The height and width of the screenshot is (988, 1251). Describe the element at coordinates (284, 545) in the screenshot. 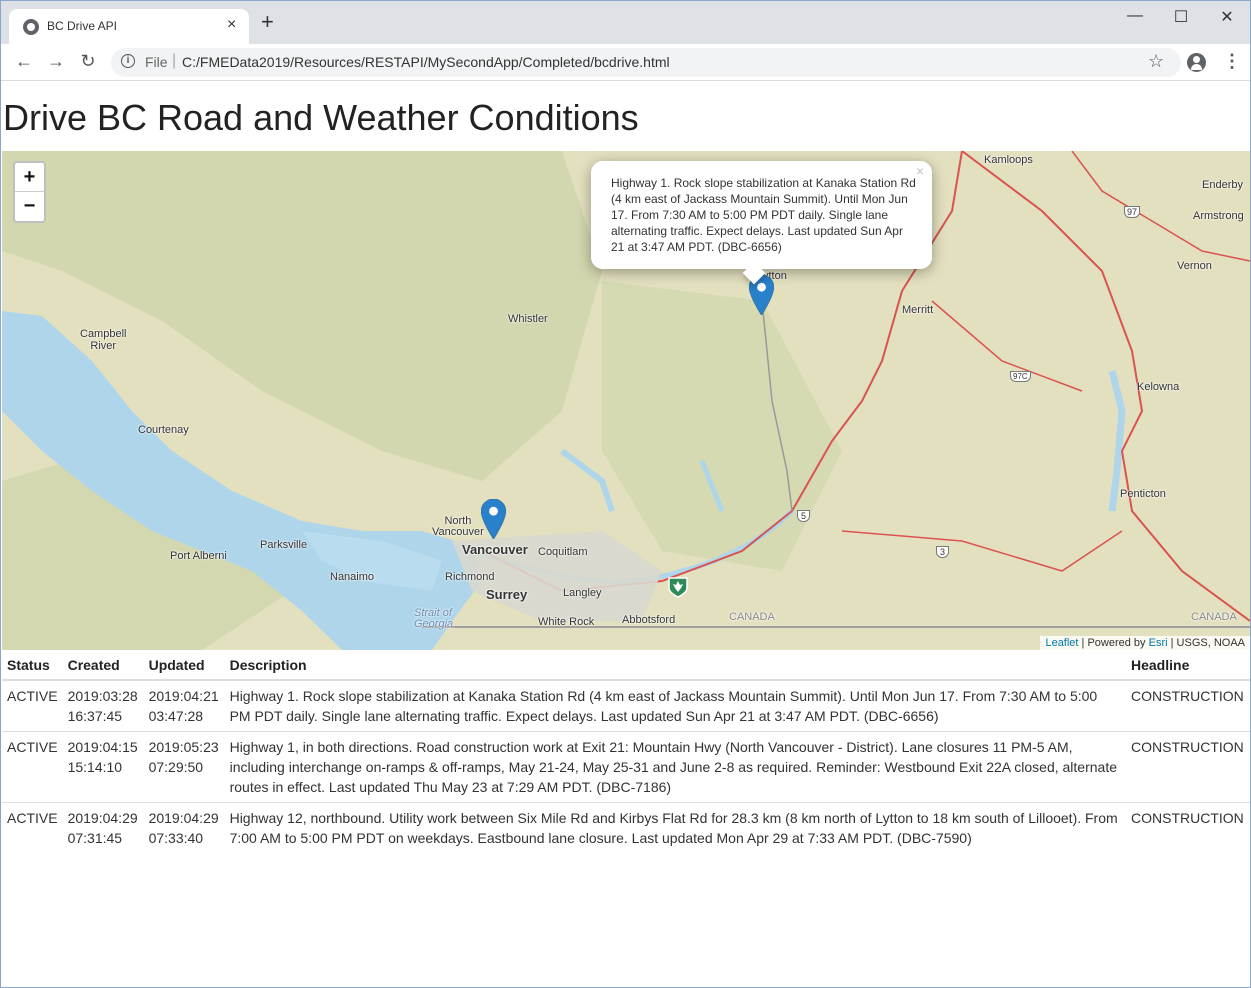

I see `map-label-parksville: Parksville` at that location.